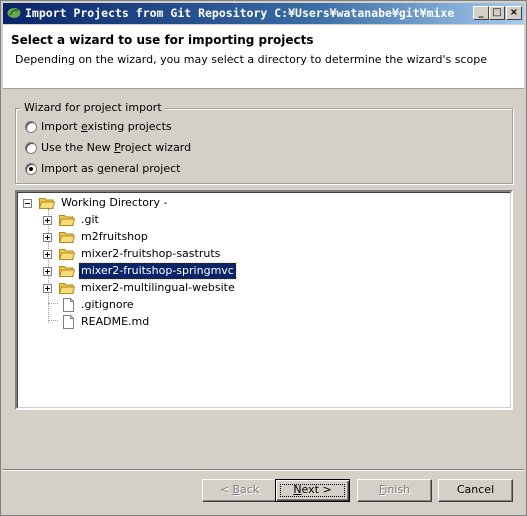 This screenshot has width=527, height=516. I want to click on tree-node-readme: README.md, so click(143, 322).